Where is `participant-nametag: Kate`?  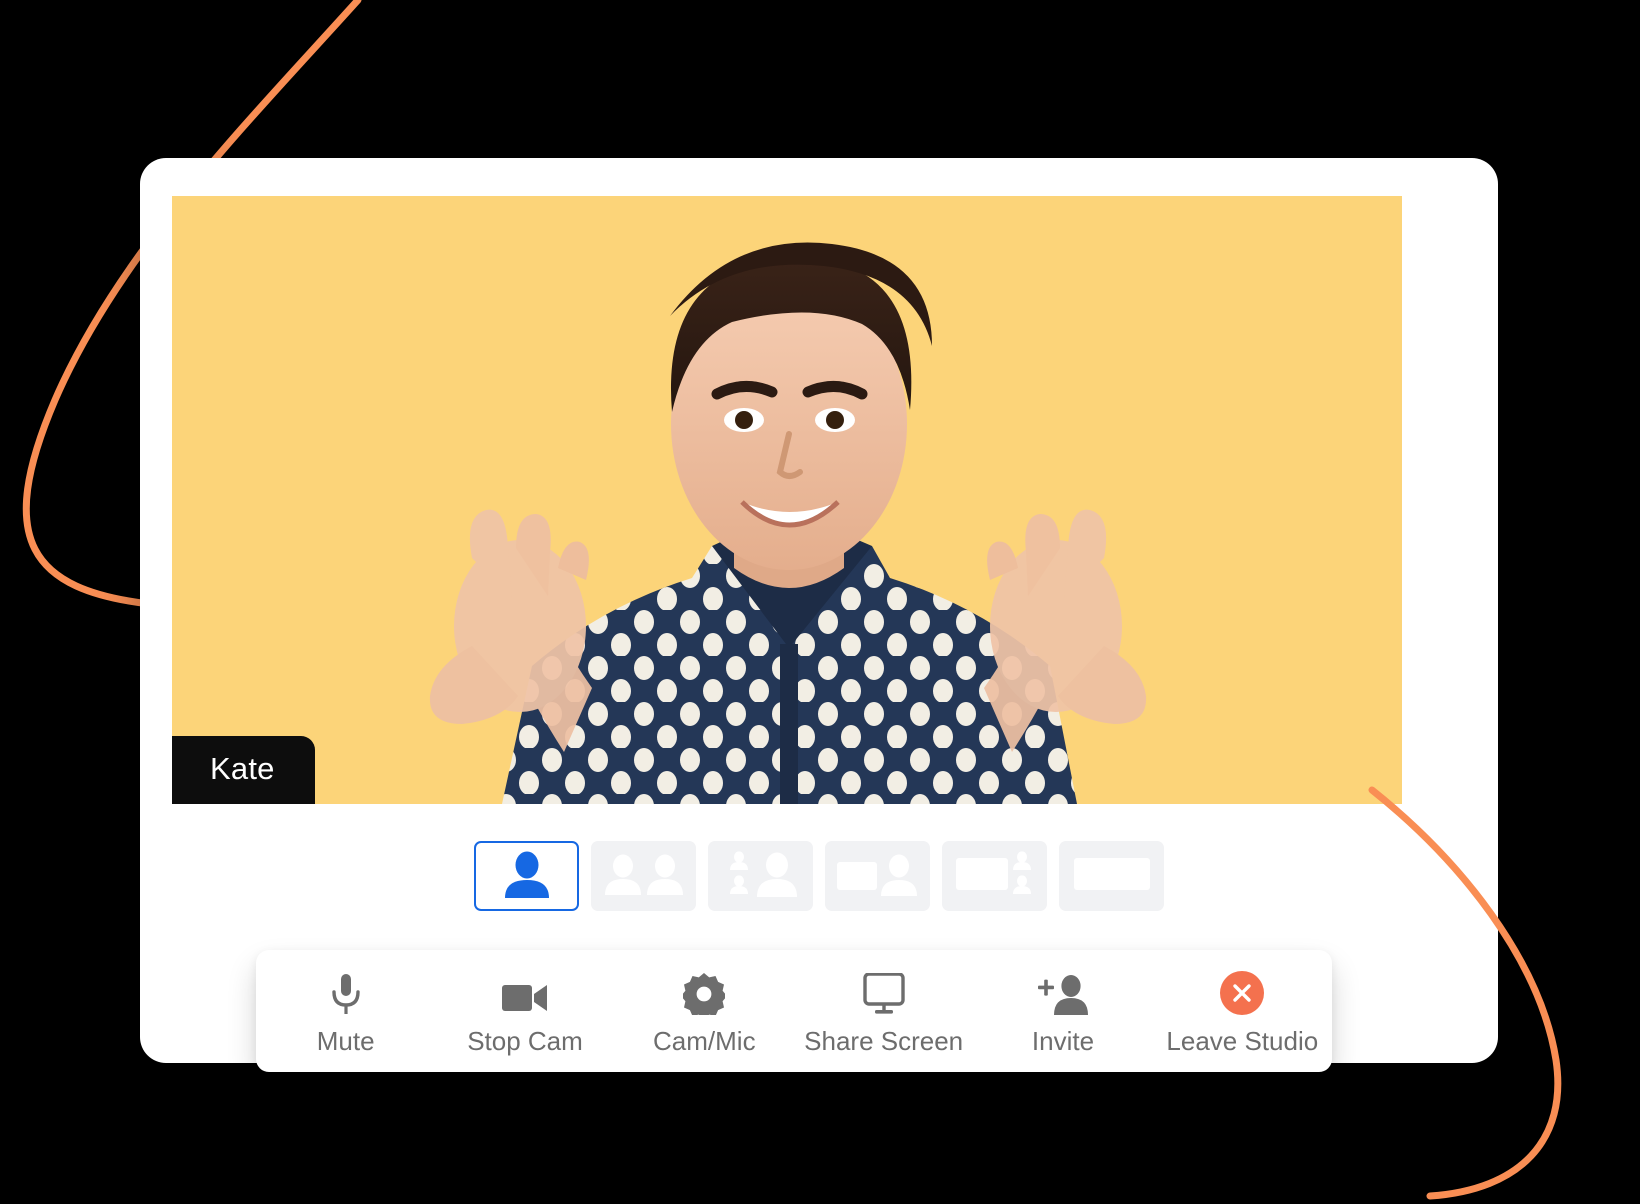 participant-nametag: Kate is located at coordinates (243, 770).